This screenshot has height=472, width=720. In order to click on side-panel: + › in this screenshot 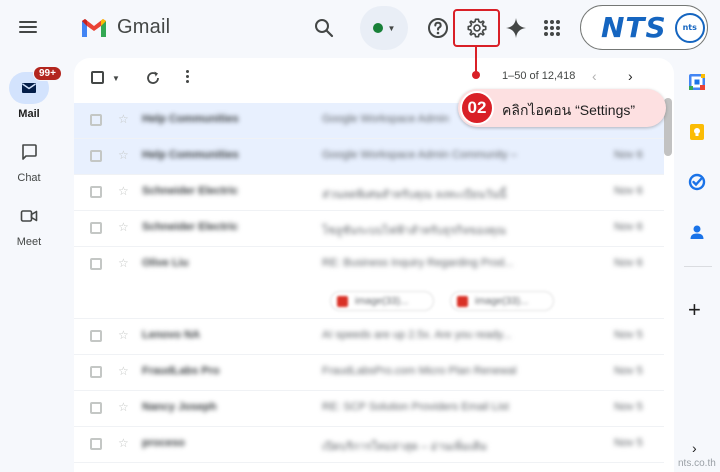, I will do `click(698, 264)`.